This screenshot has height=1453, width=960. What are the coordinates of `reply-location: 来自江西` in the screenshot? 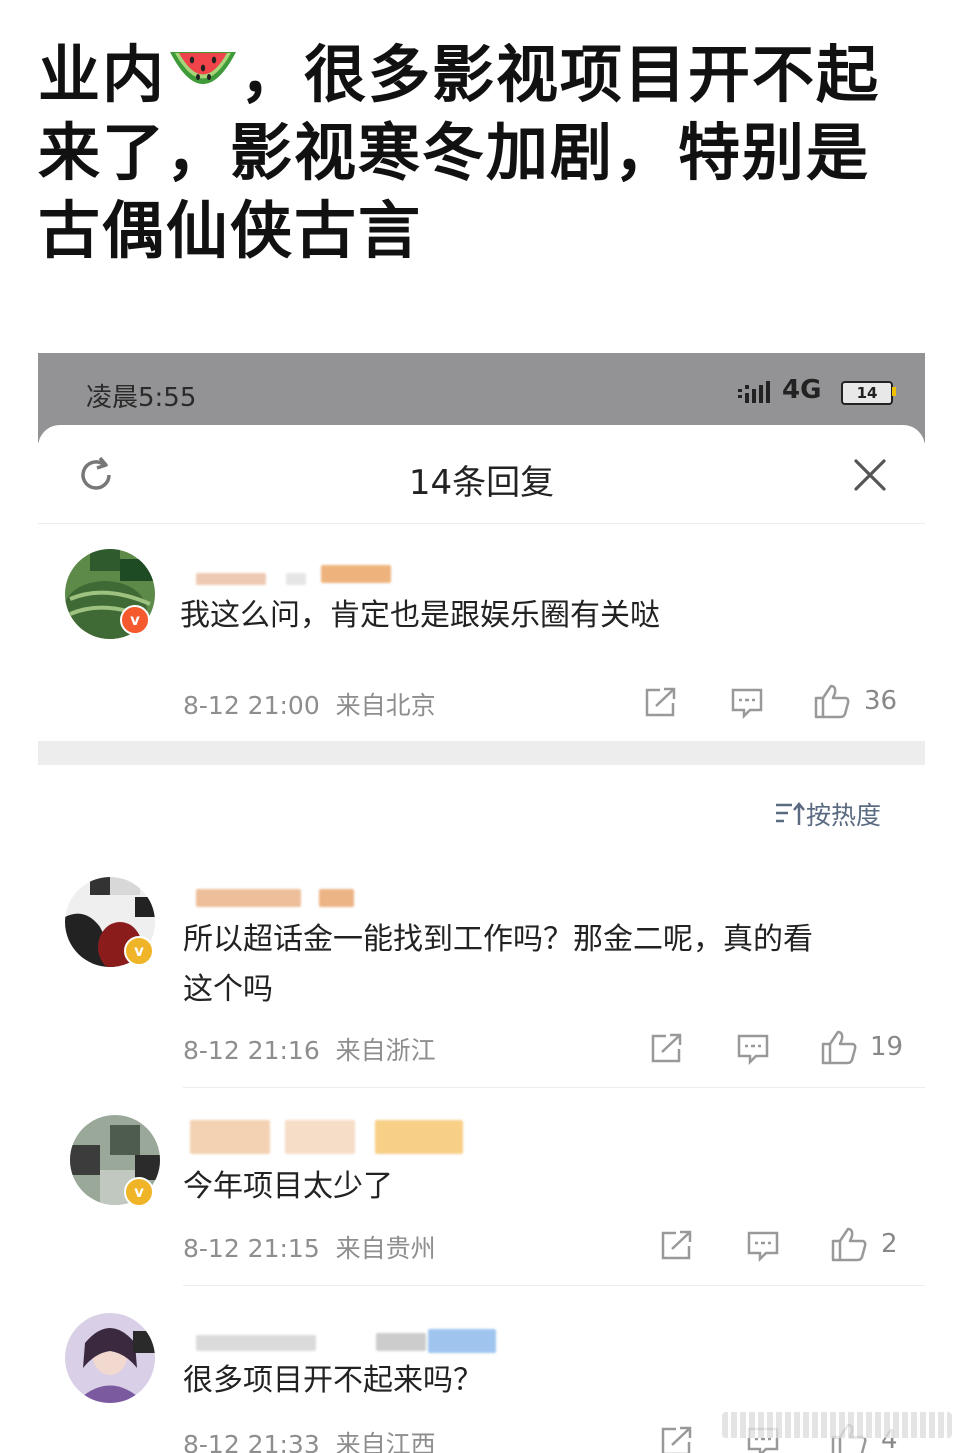 It's located at (385, 1441).